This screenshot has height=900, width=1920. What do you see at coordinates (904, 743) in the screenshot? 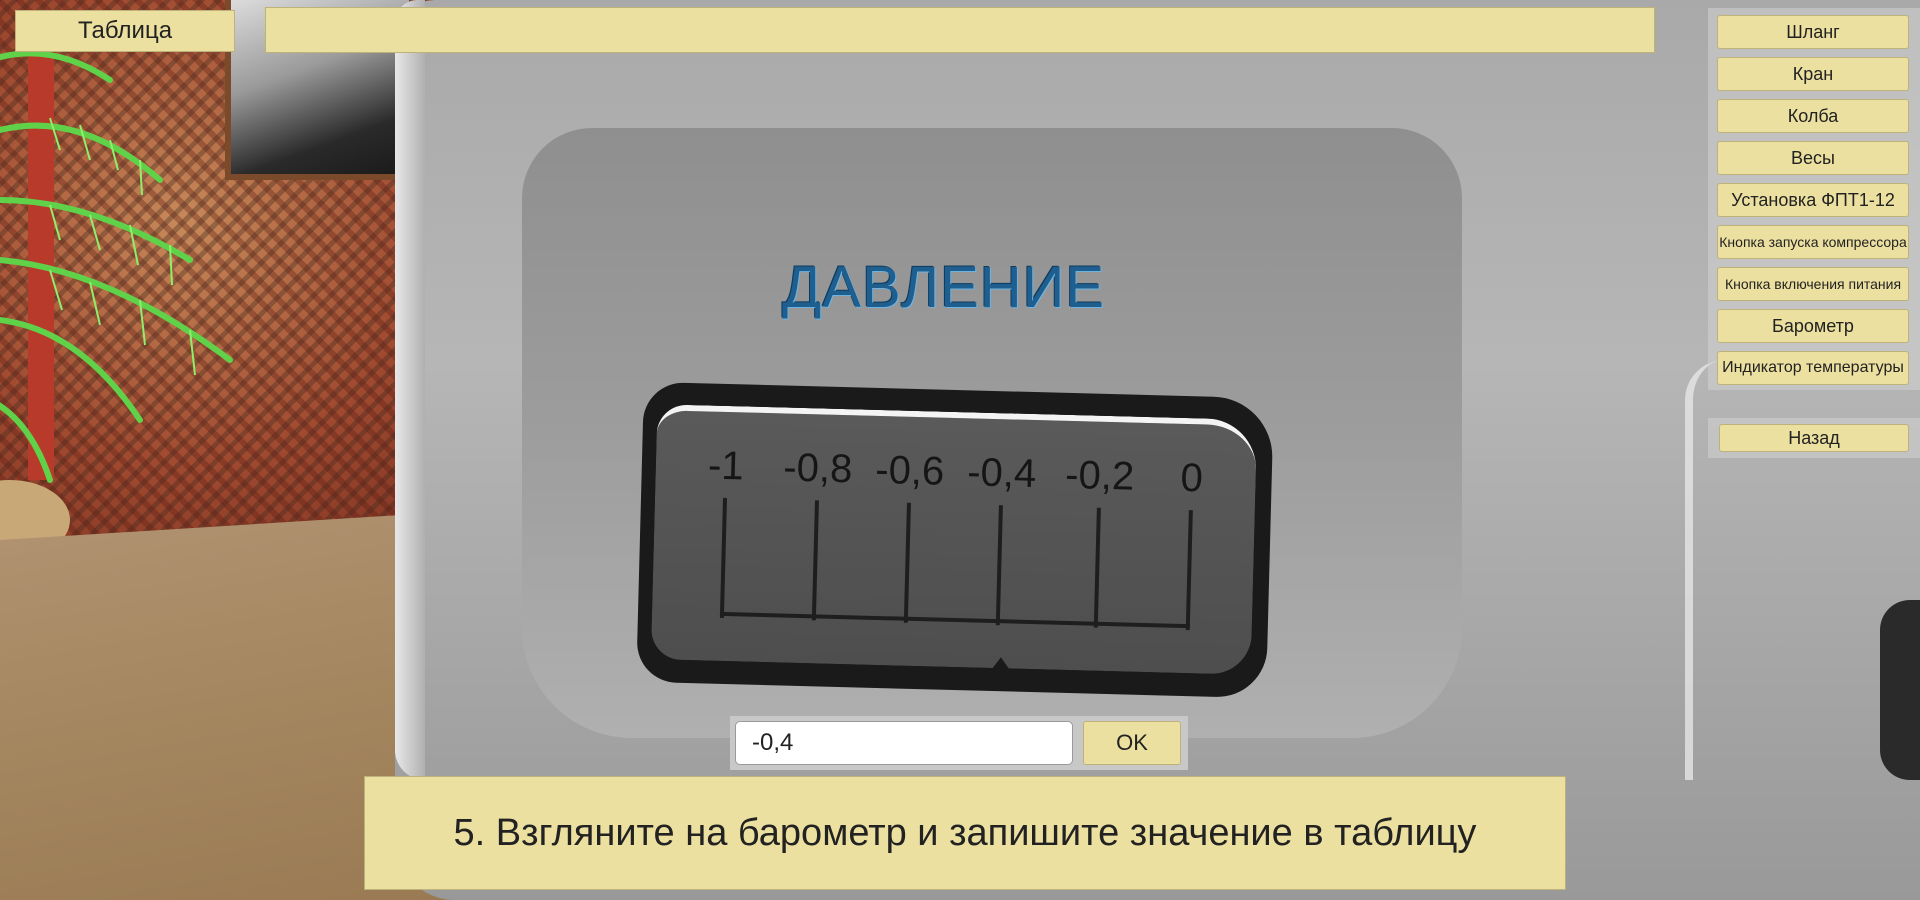
I see `answer-input` at bounding box center [904, 743].